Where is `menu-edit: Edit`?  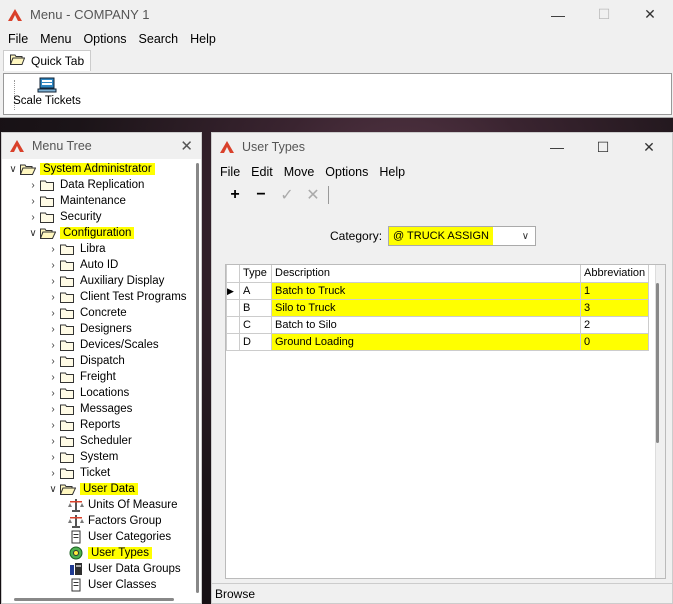 menu-edit: Edit is located at coordinates (262, 172).